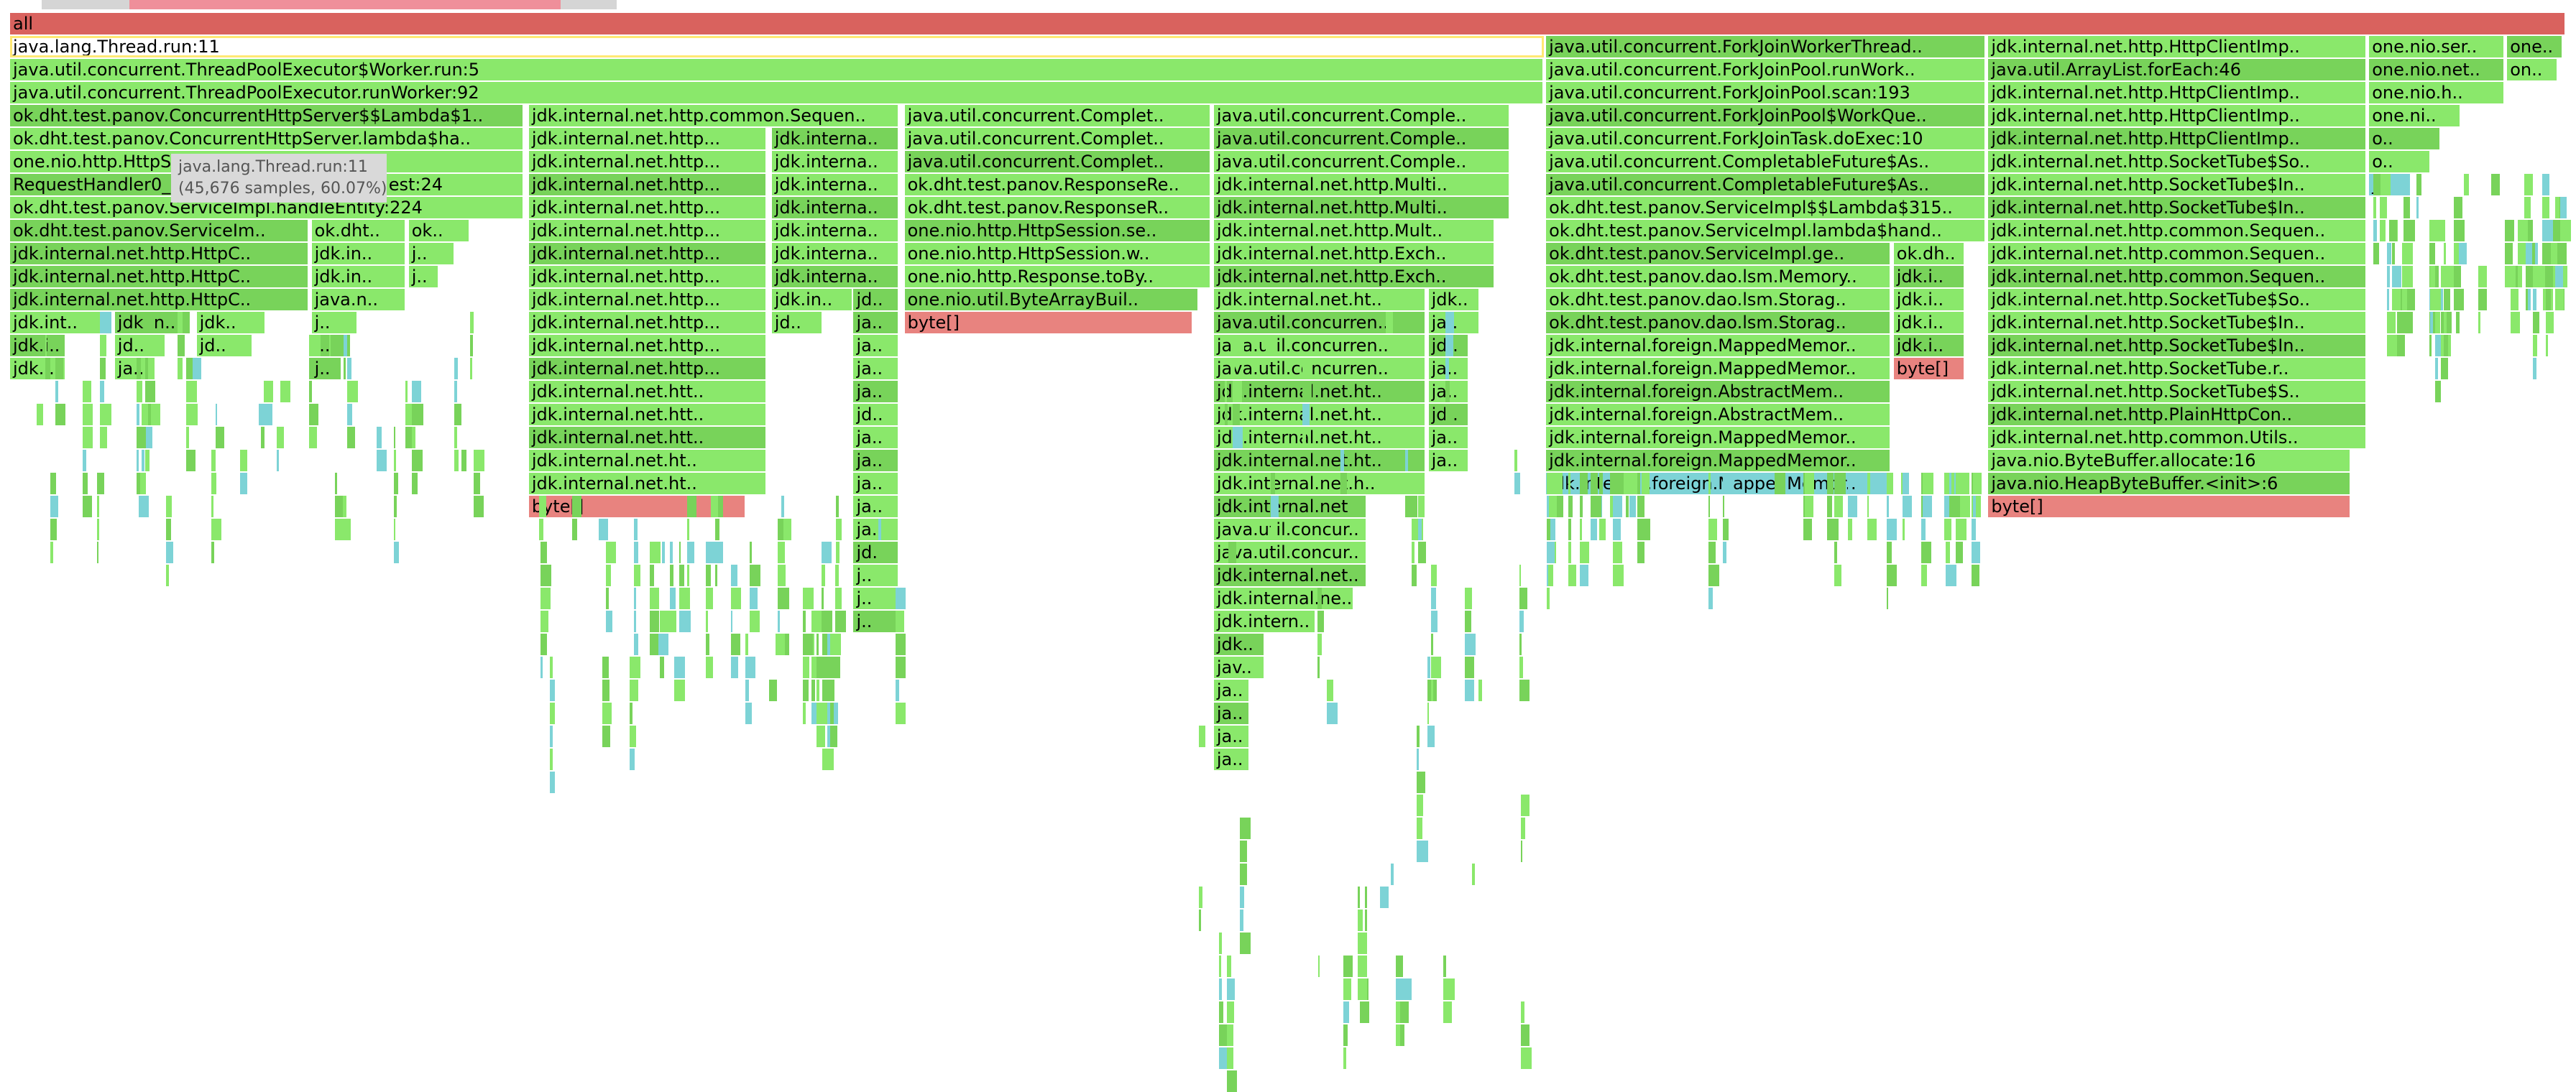 Image resolution: width=2576 pixels, height=1092 pixels. What do you see at coordinates (2177, 322) in the screenshot?
I see `frame-l13-159: jdk.internal.net.http.SocketTube$In..` at bounding box center [2177, 322].